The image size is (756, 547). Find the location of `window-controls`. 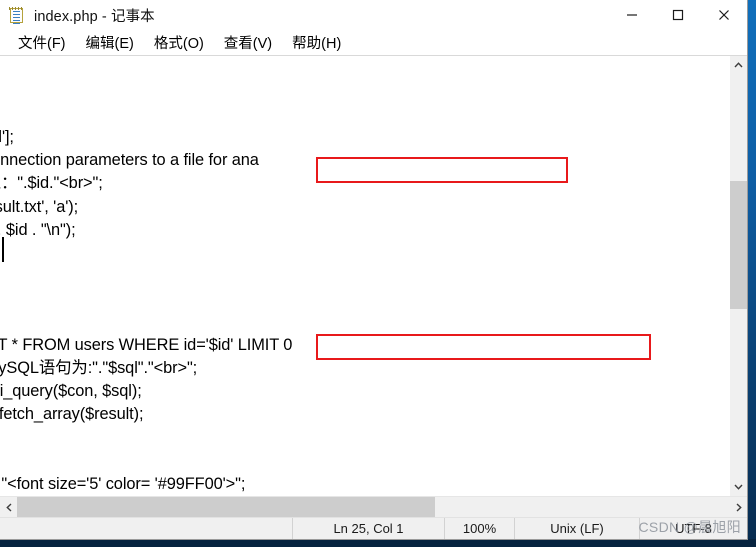

window-controls is located at coordinates (678, 15).